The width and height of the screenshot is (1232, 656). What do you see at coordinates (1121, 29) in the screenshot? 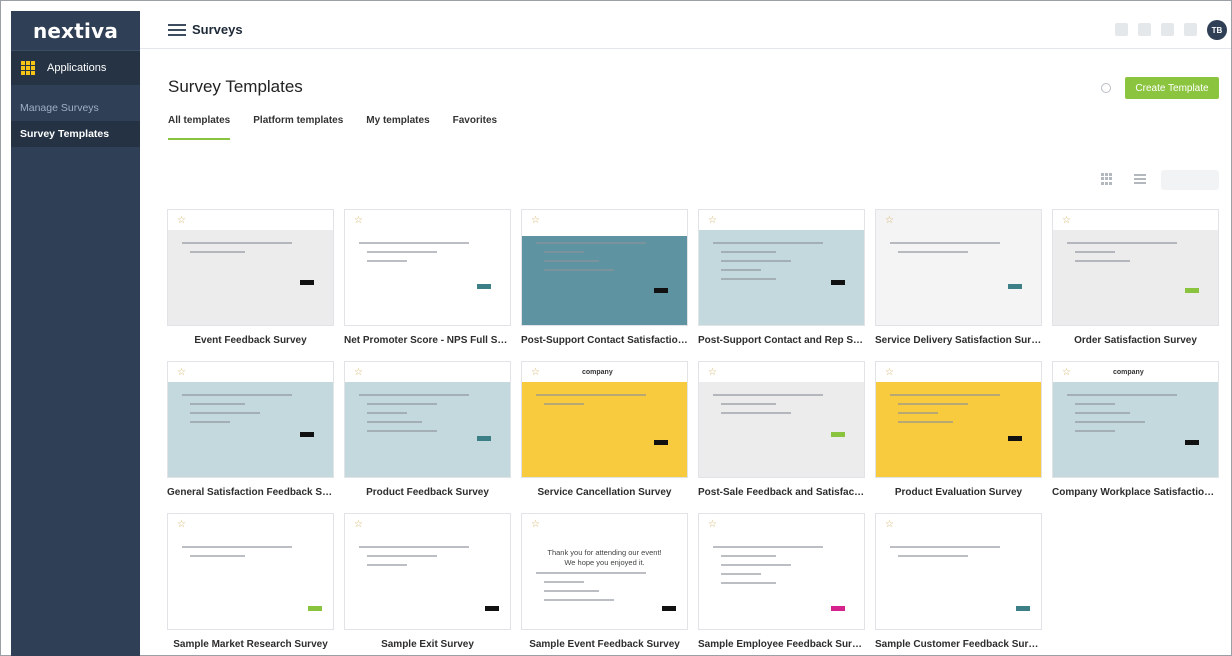
I see `calendar-icon` at bounding box center [1121, 29].